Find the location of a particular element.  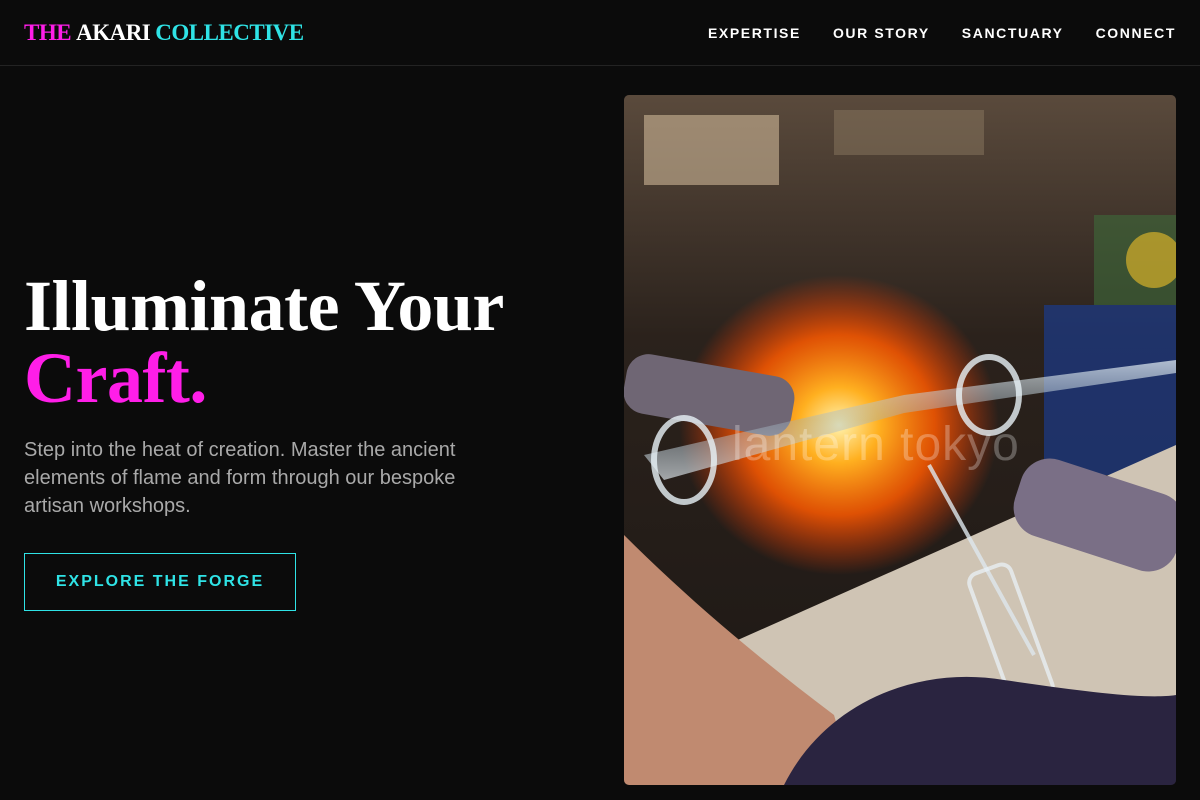

hero-headline: Illuminate Your Craft. is located at coordinates (304, 342).